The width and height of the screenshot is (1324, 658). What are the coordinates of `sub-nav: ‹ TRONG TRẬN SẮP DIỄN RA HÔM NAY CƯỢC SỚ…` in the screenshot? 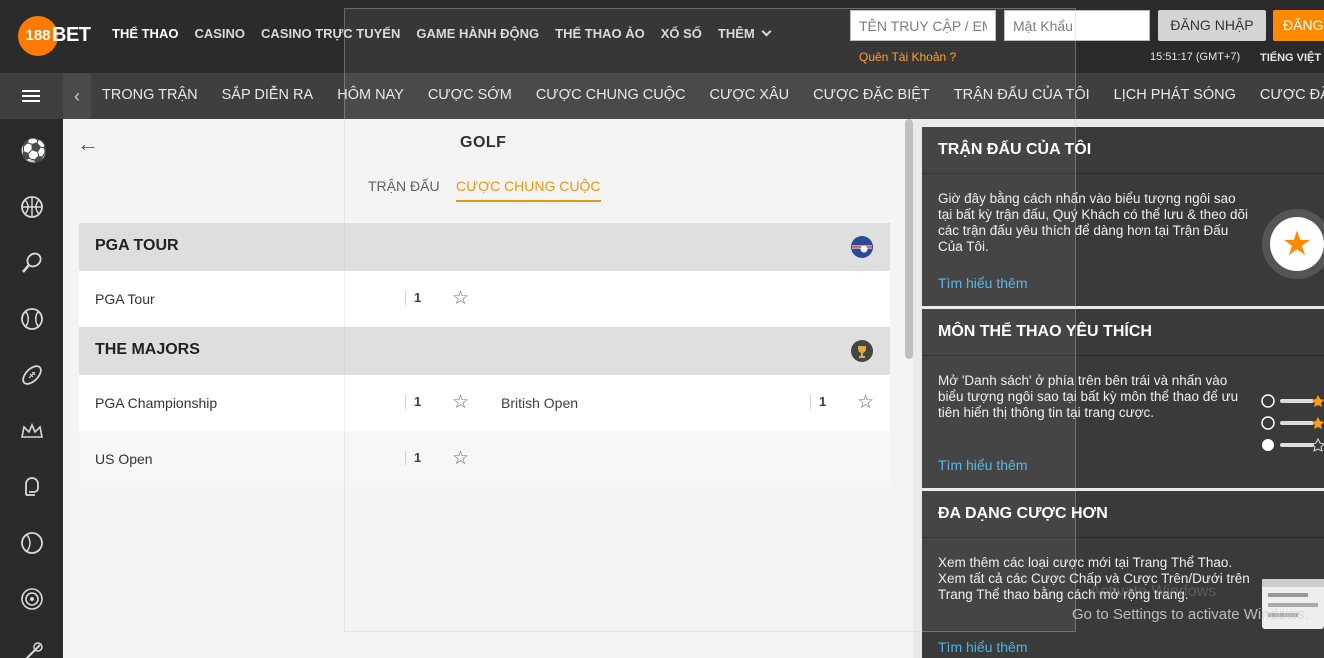 It's located at (662, 96).